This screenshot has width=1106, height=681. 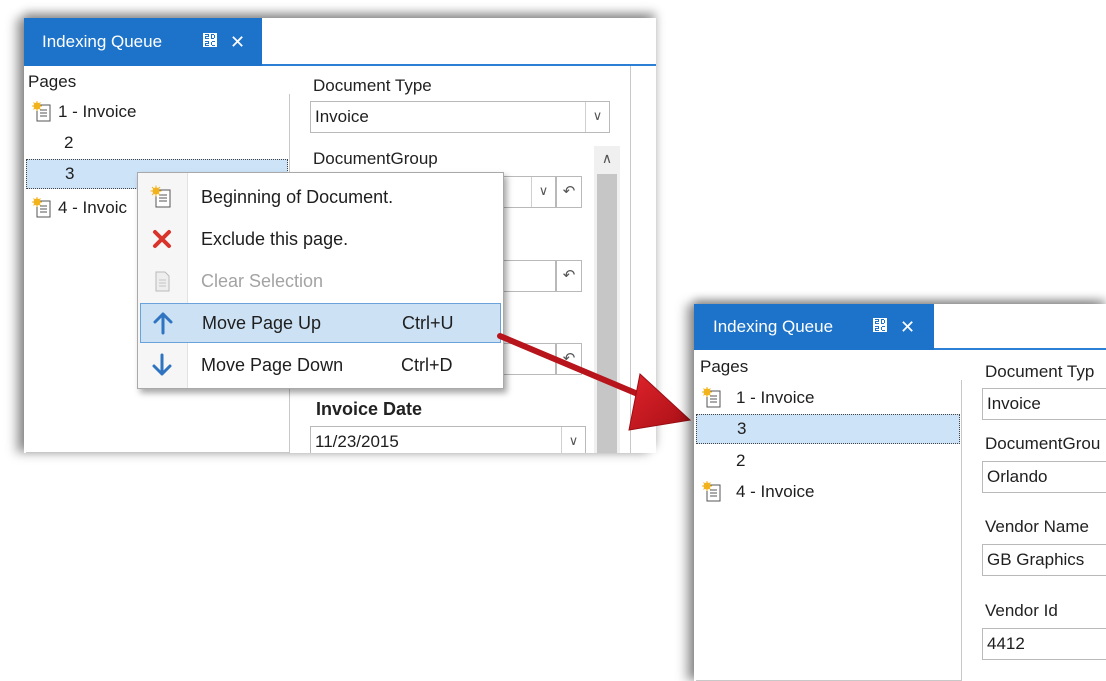 I want to click on scroll-thumb, so click(x=607, y=313).